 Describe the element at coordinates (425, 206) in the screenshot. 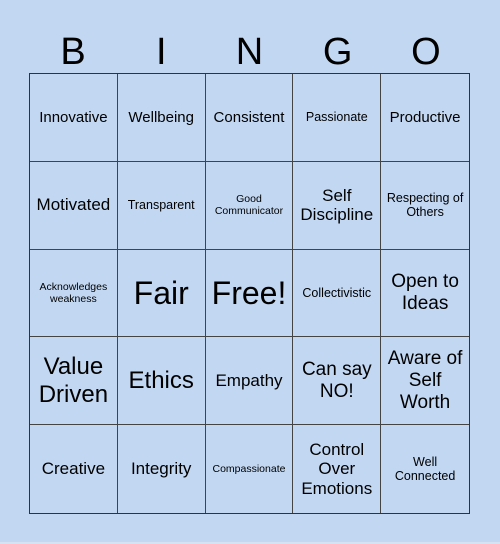

I see `bingo-cell: Respecting of Others` at that location.